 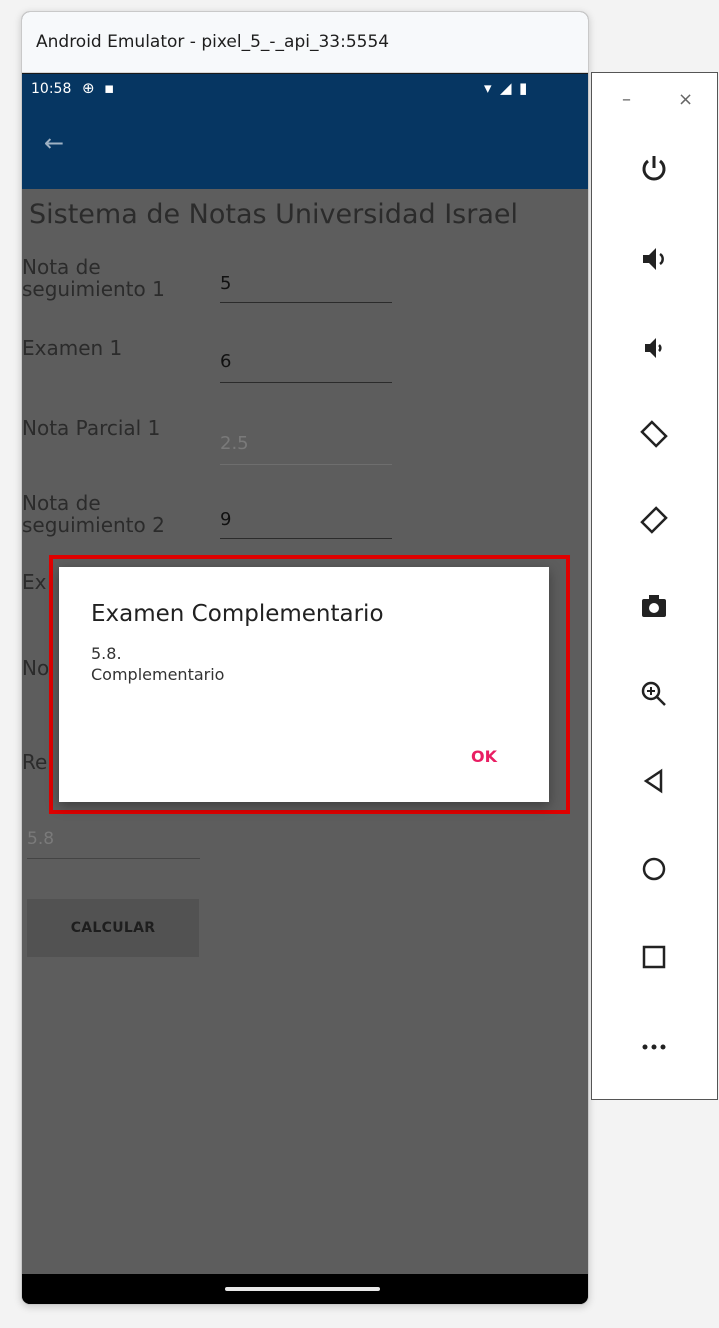 I want to click on back-arrow-icon: ←, so click(x=54, y=143).